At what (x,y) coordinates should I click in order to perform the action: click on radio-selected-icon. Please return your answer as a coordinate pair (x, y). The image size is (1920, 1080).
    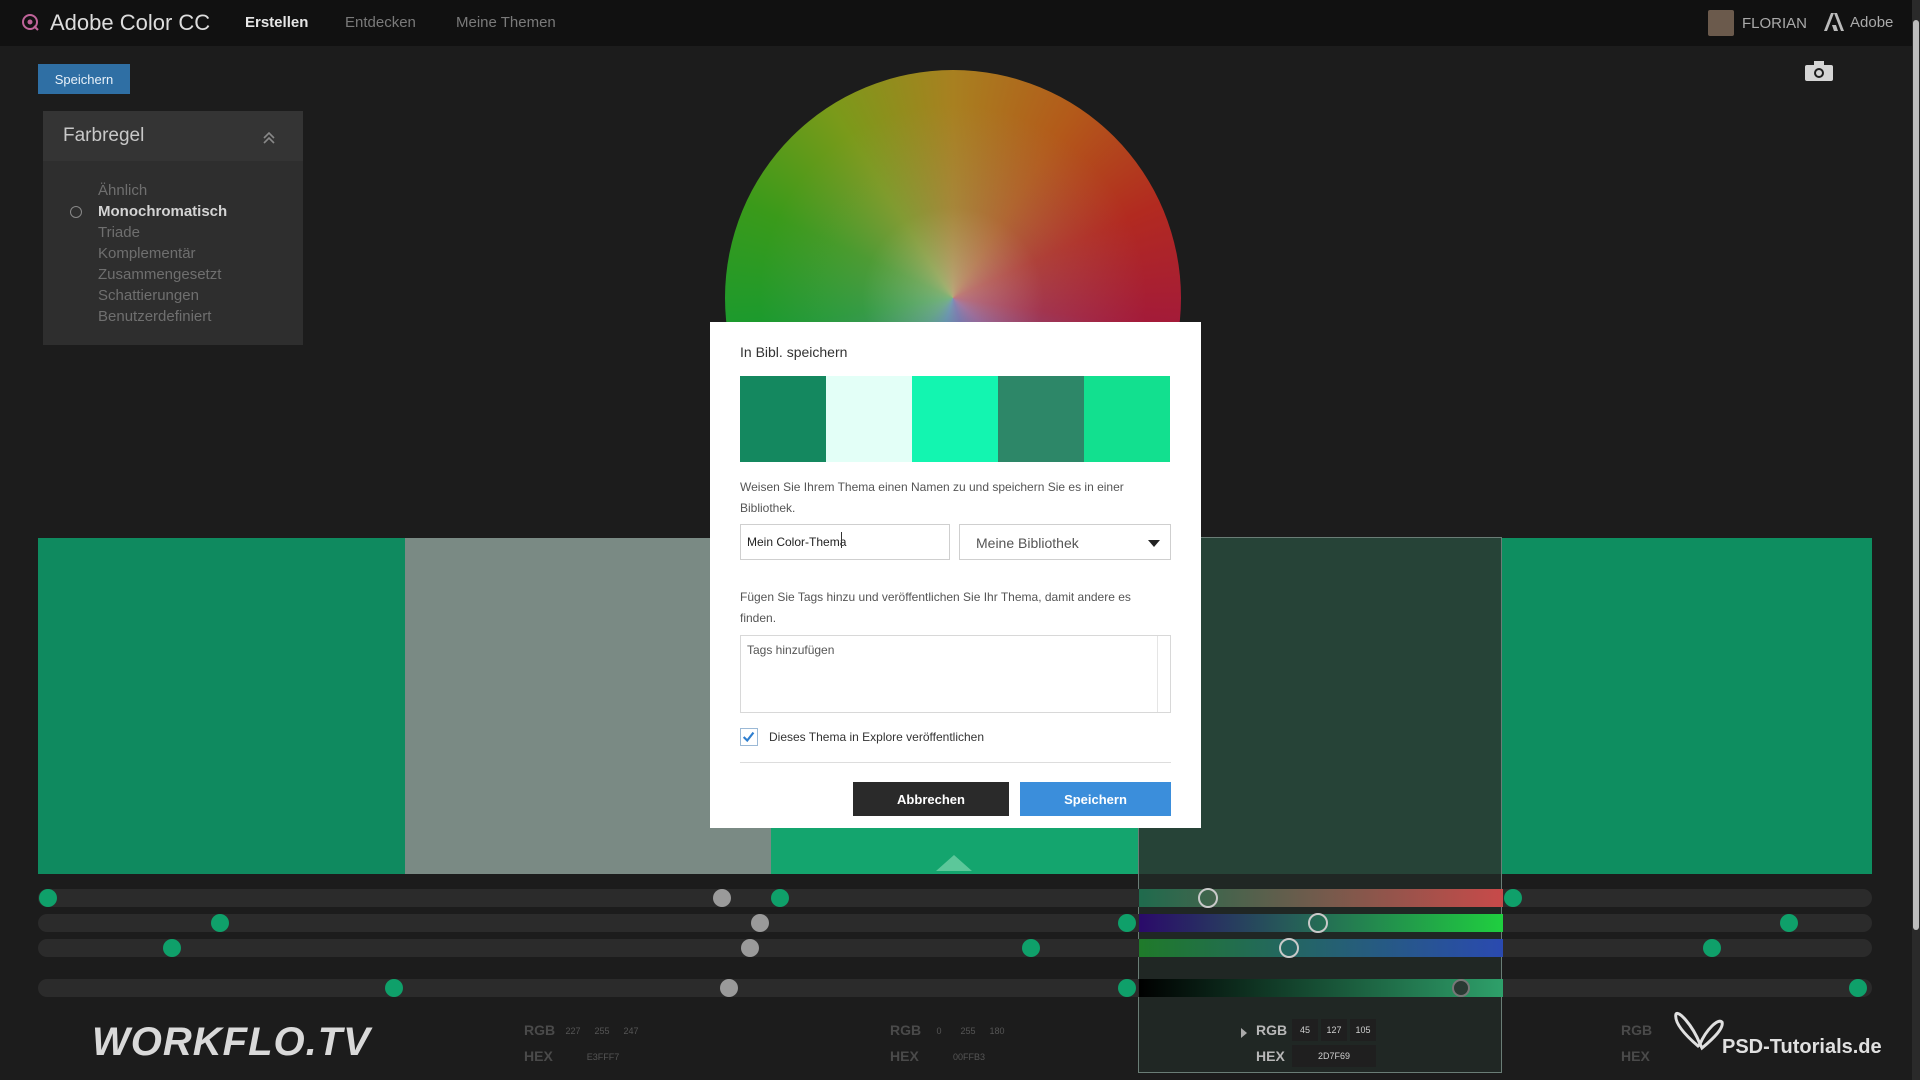
    Looking at the image, I should click on (76, 212).